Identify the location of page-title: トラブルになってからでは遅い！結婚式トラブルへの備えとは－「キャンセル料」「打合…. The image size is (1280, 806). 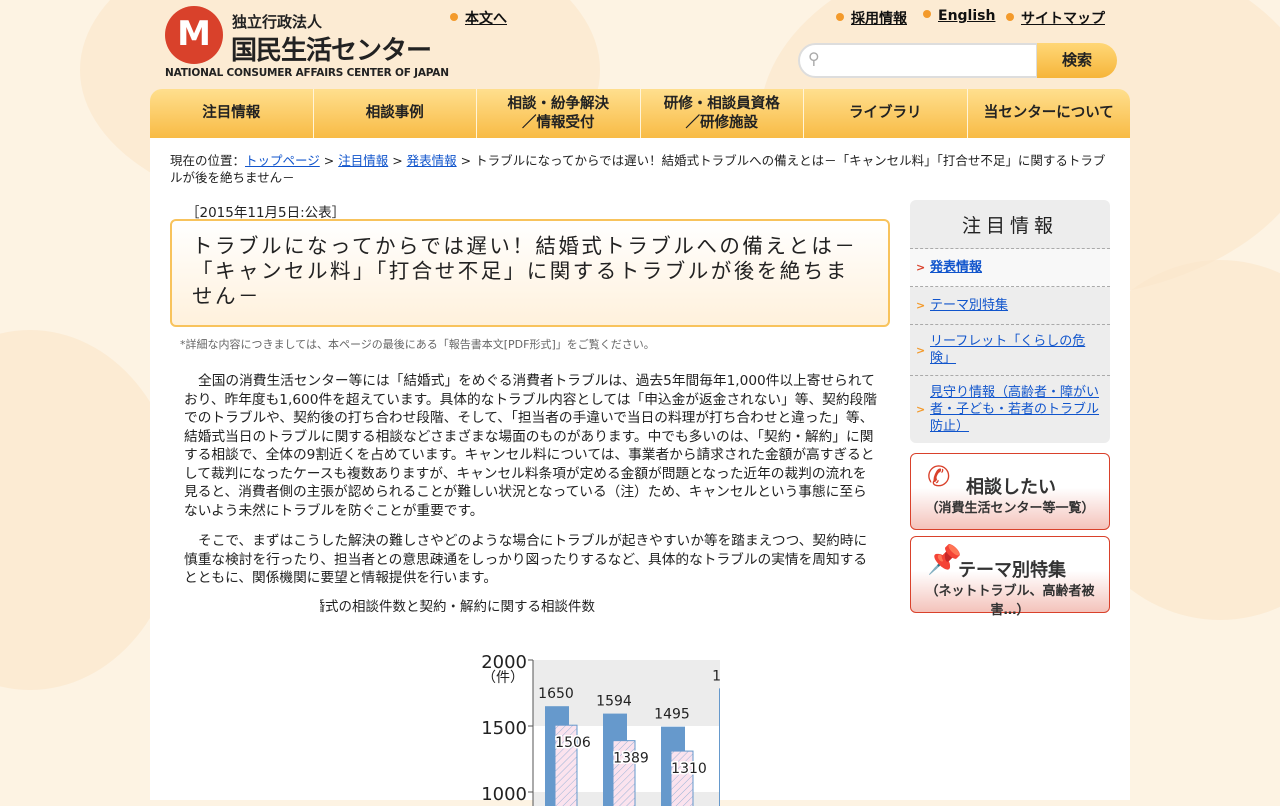
(530, 273).